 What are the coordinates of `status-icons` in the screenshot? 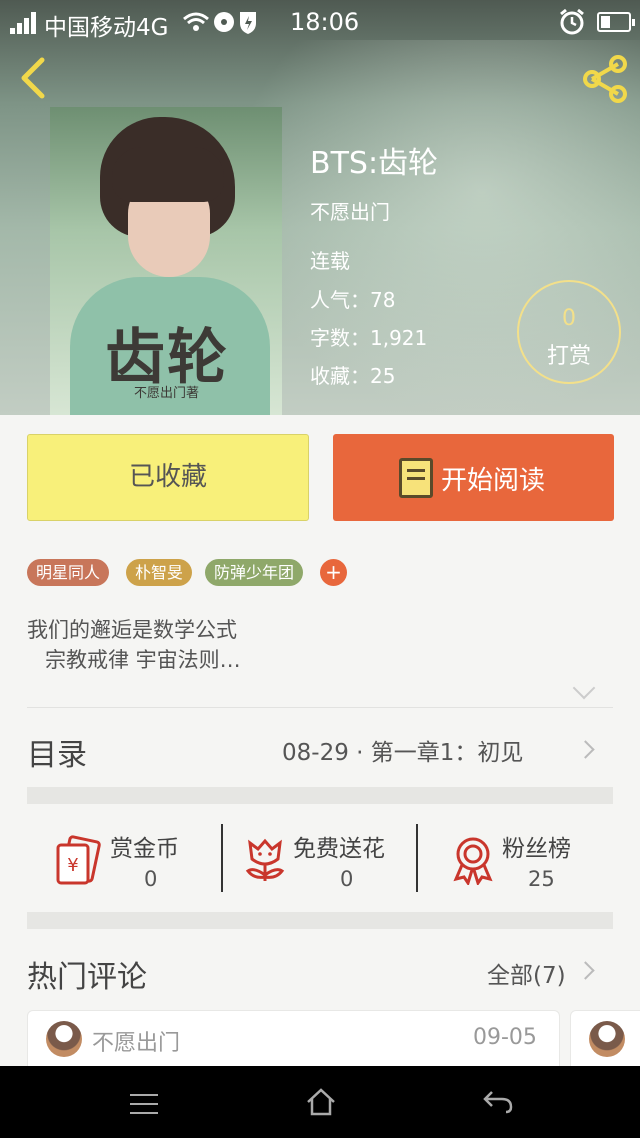 It's located at (222, 24).